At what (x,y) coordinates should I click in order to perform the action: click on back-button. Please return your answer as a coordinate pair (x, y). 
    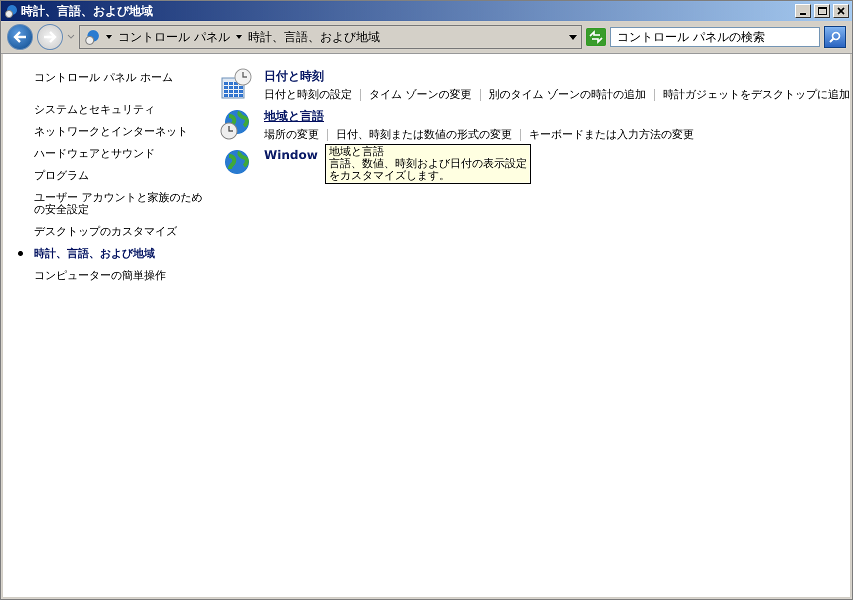
    Looking at the image, I should click on (20, 37).